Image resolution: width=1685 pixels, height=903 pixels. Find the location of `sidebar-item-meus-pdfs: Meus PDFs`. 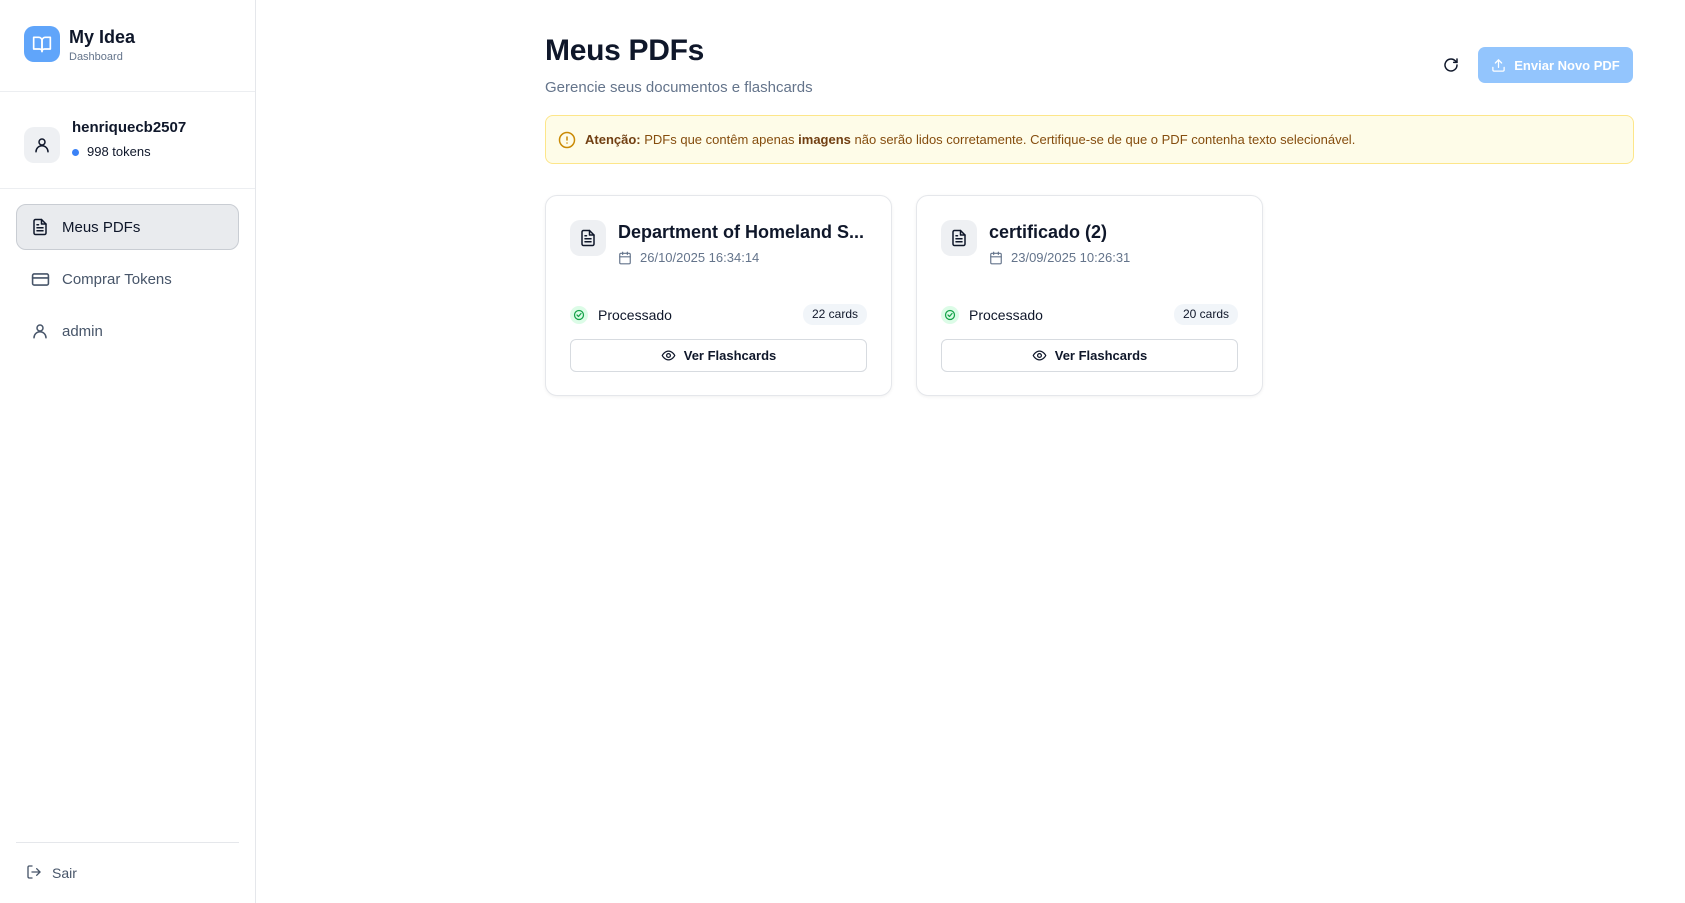

sidebar-item-meus-pdfs: Meus PDFs is located at coordinates (127, 227).